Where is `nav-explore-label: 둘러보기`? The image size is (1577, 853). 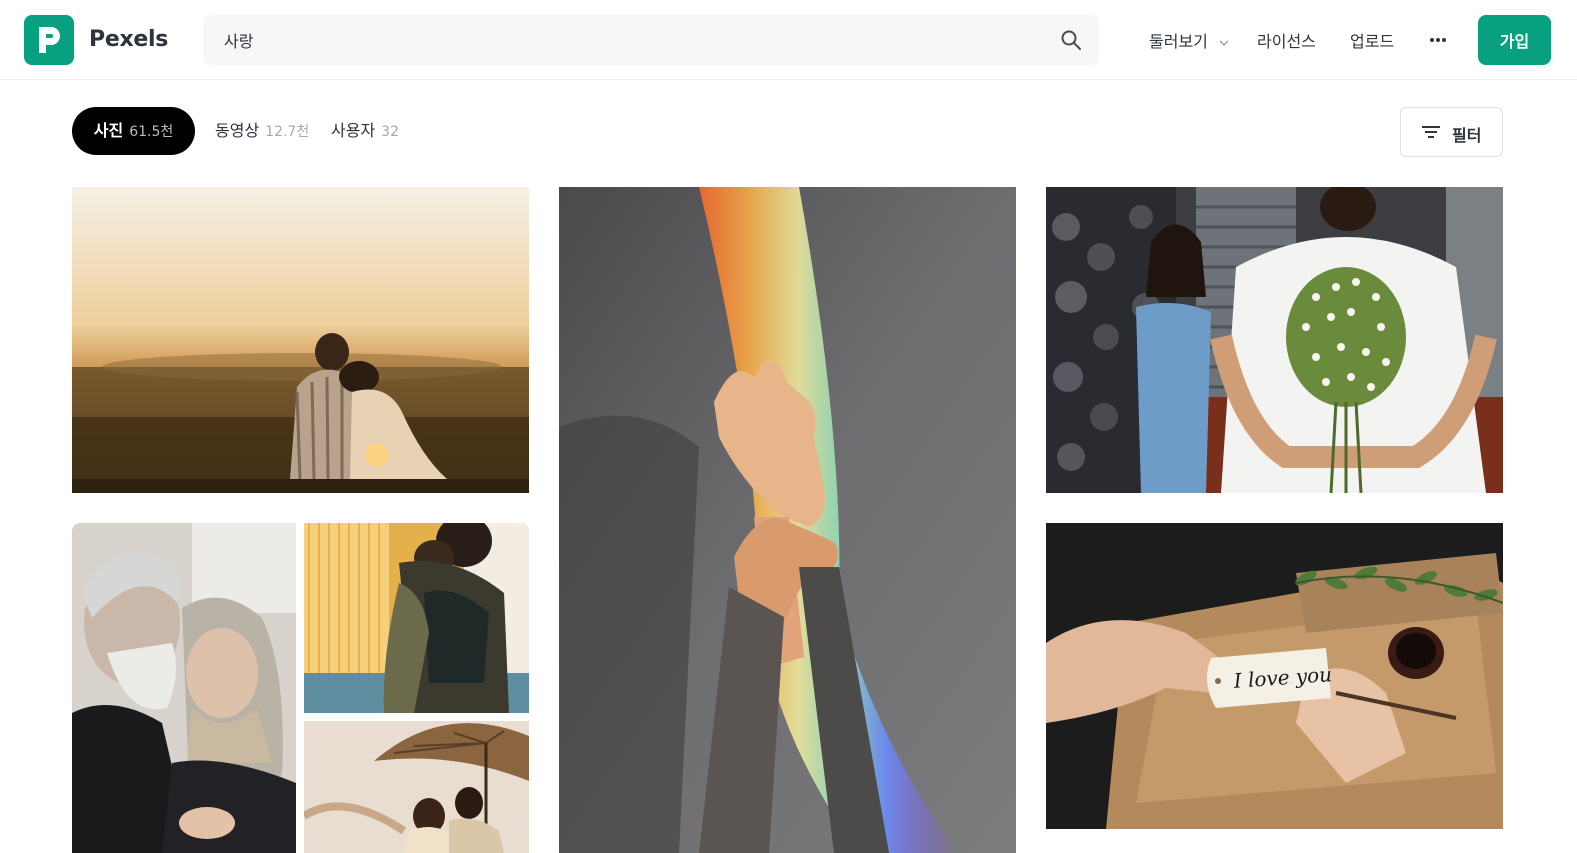
nav-explore-label: 둘러보기 is located at coordinates (1178, 41).